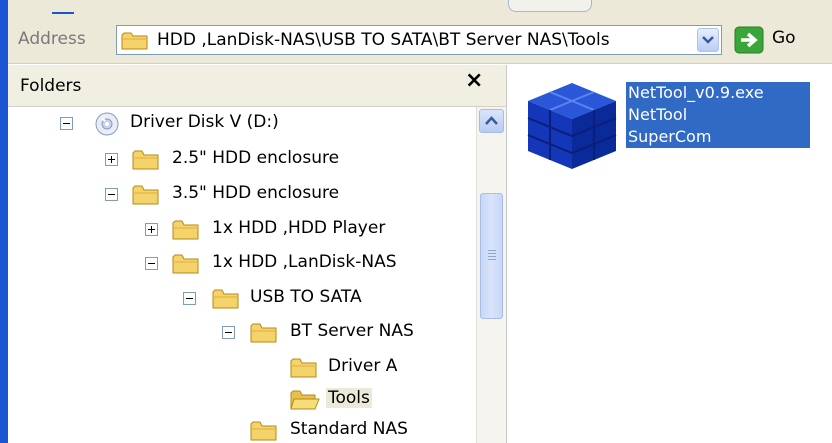 Image resolution: width=832 pixels, height=443 pixels. Describe the element at coordinates (474, 80) in the screenshot. I see `close-icon: ×` at that location.